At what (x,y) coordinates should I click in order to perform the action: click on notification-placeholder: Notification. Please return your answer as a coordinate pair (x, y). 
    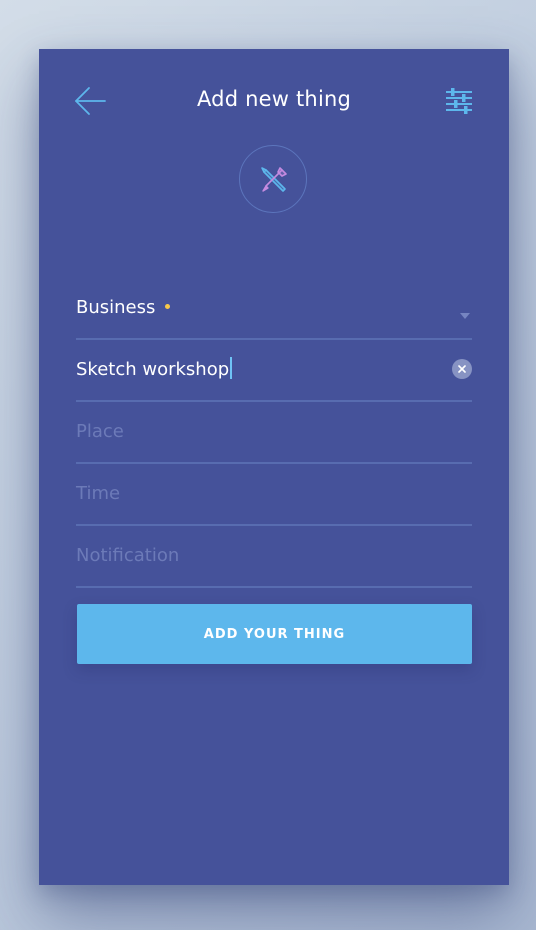
    Looking at the image, I should click on (128, 555).